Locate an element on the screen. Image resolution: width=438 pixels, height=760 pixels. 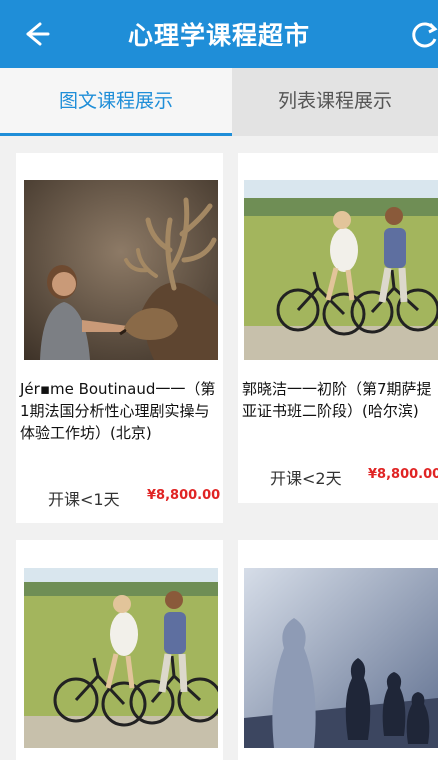
top-bar: 心理学课程超市 is located at coordinates (219, 34).